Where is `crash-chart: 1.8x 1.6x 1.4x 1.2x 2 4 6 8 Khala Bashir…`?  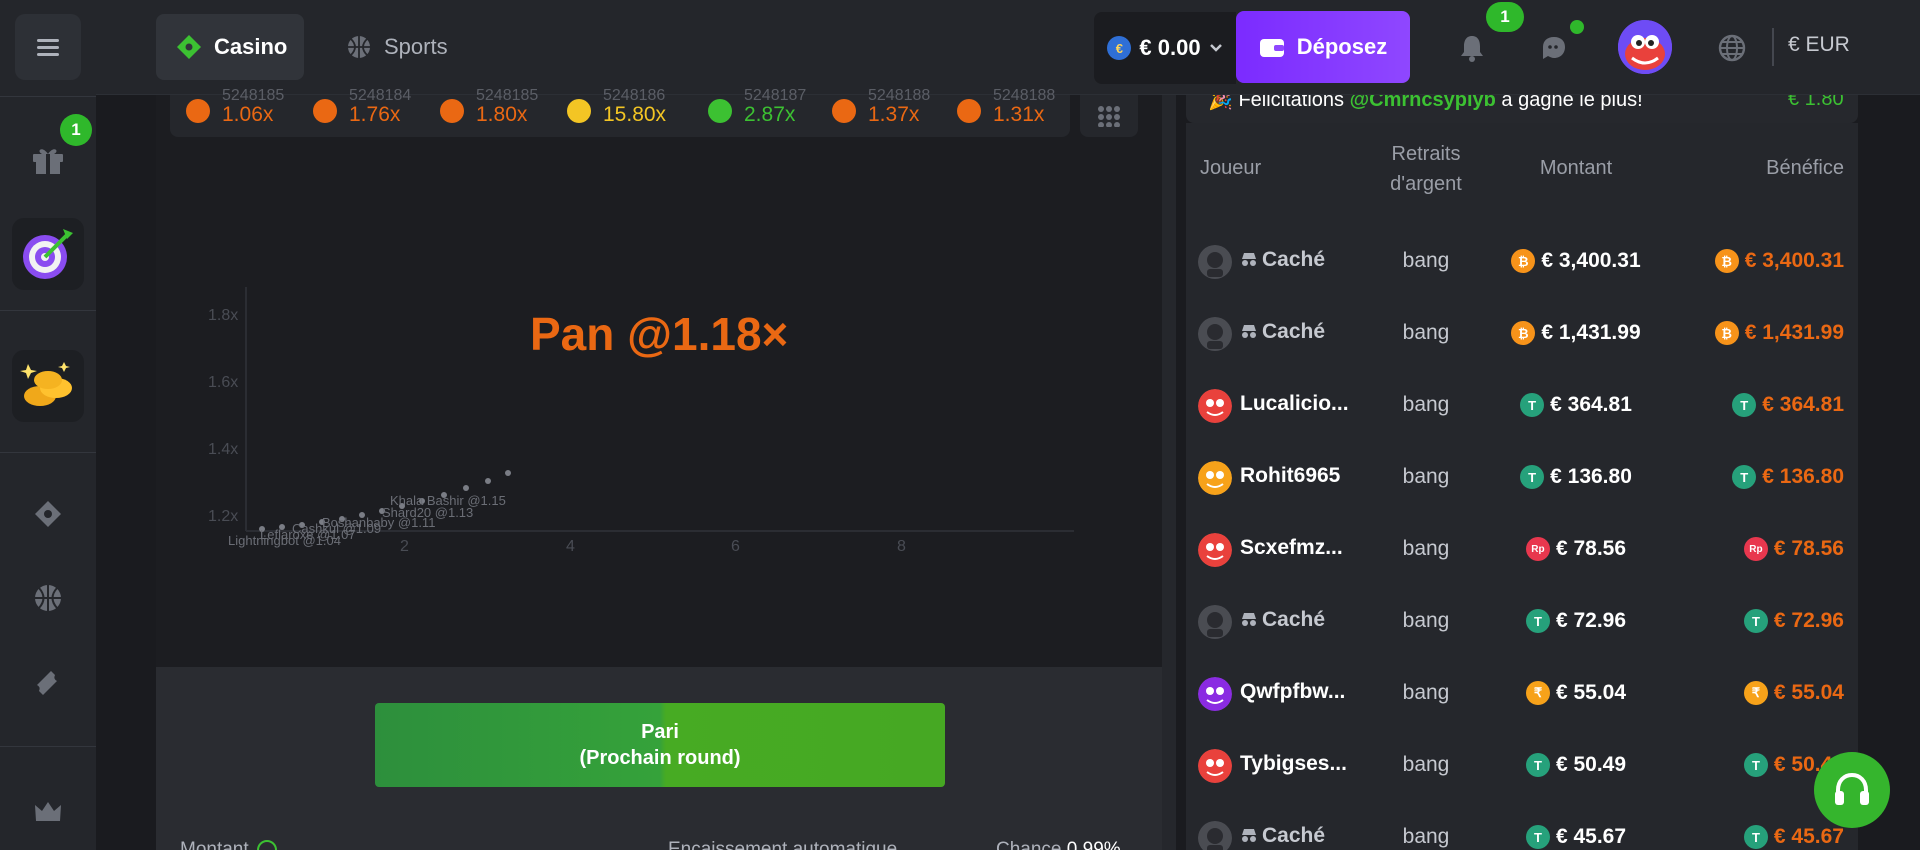 crash-chart: 1.8x 1.6x 1.4x 1.2x 2 4 6 8 Khala Bashir… is located at coordinates (641, 421).